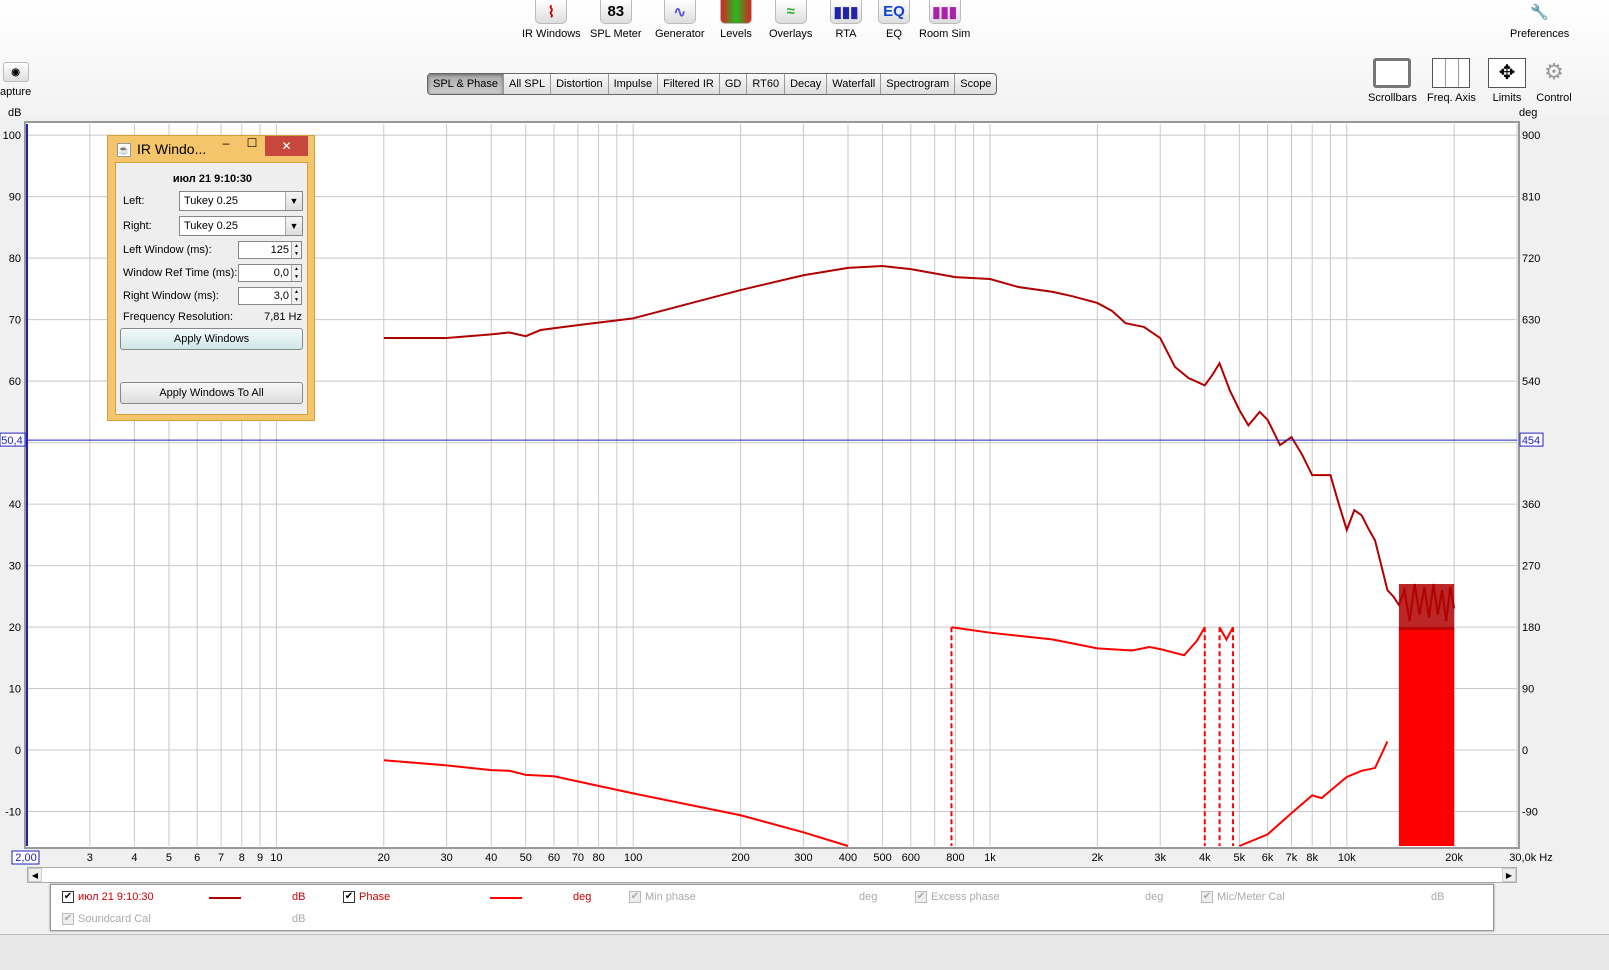 This screenshot has height=970, width=1609. I want to click on x-tick-label: 20, so click(384, 858).